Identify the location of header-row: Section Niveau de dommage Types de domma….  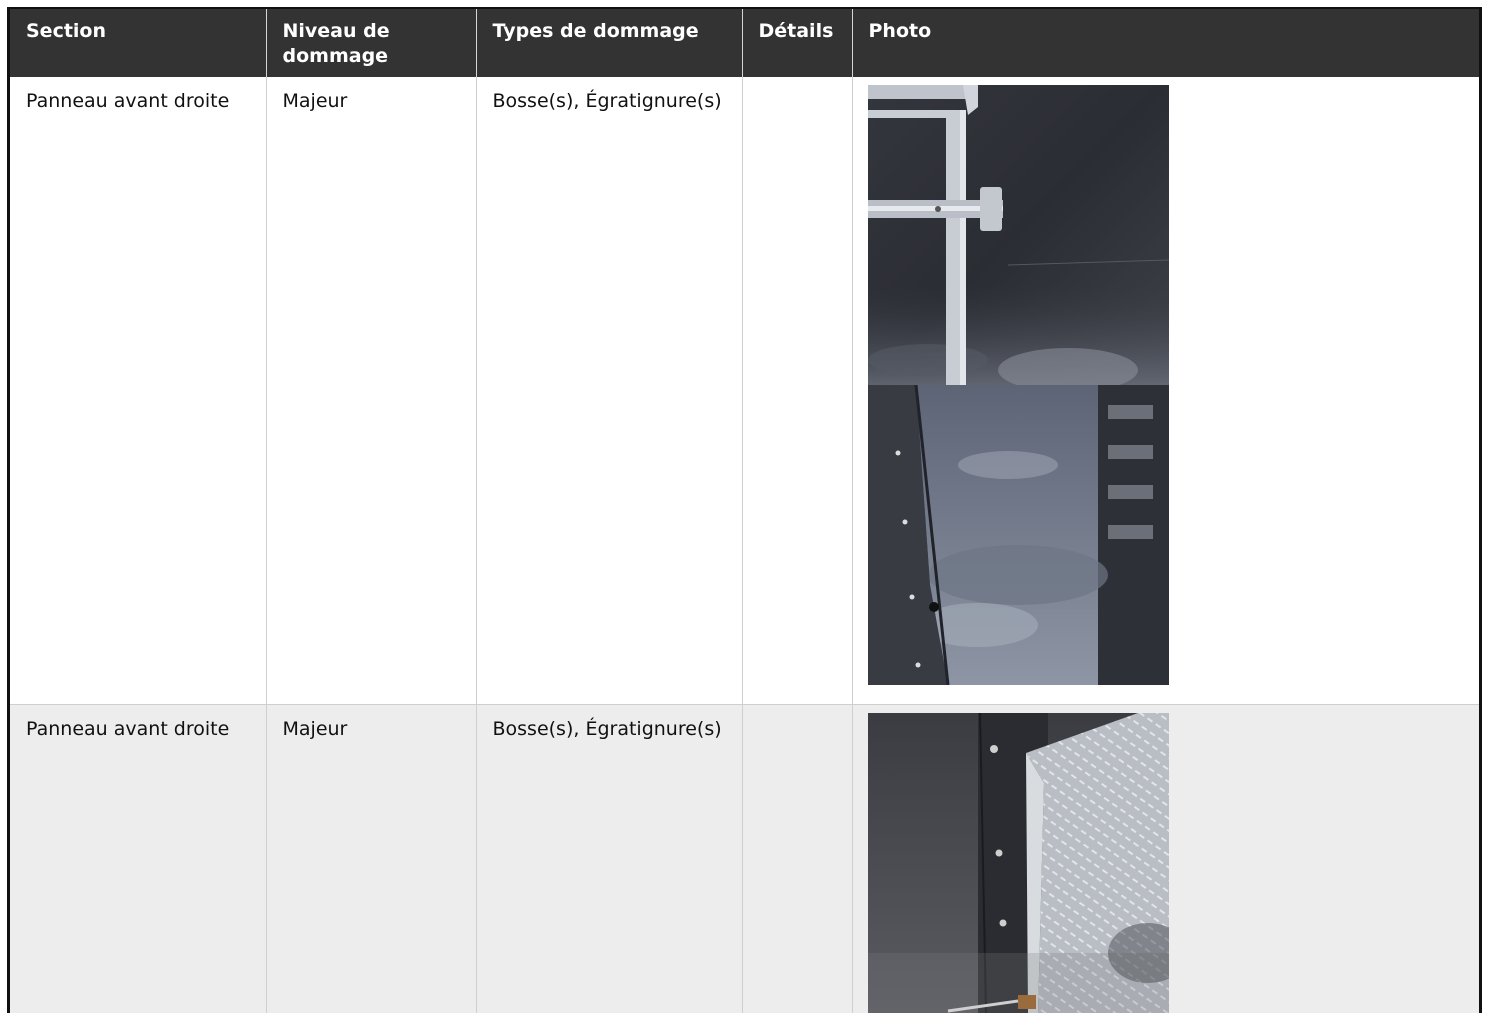
(744, 43).